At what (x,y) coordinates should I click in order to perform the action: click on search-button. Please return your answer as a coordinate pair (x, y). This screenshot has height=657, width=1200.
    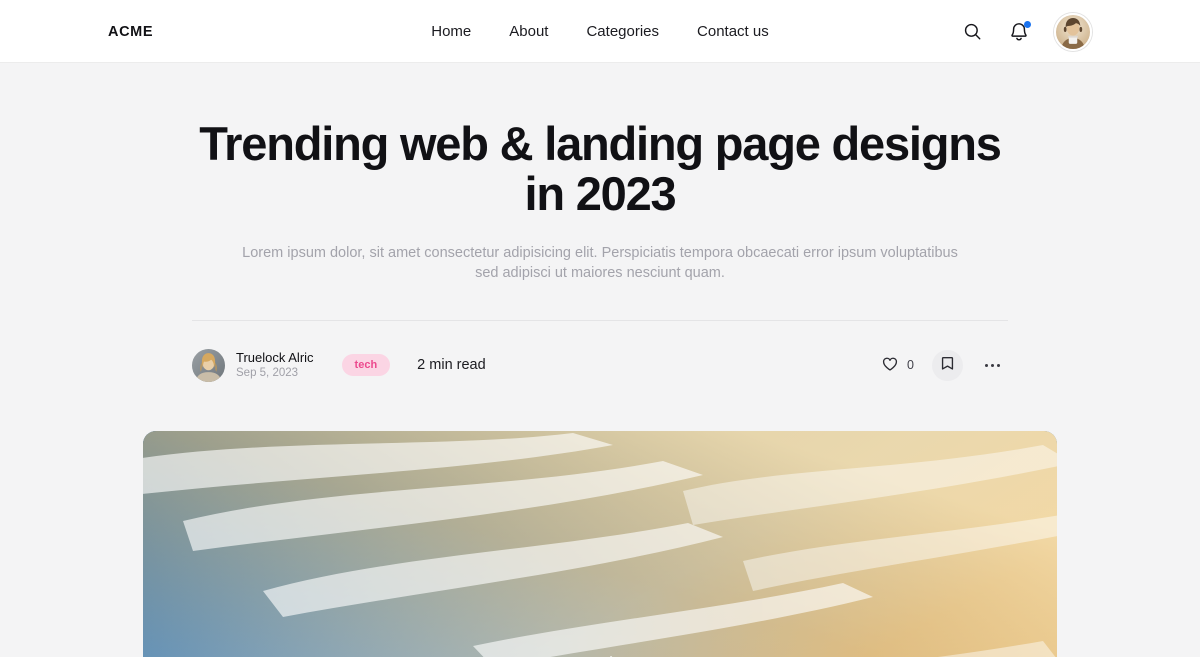
    Looking at the image, I should click on (972, 32).